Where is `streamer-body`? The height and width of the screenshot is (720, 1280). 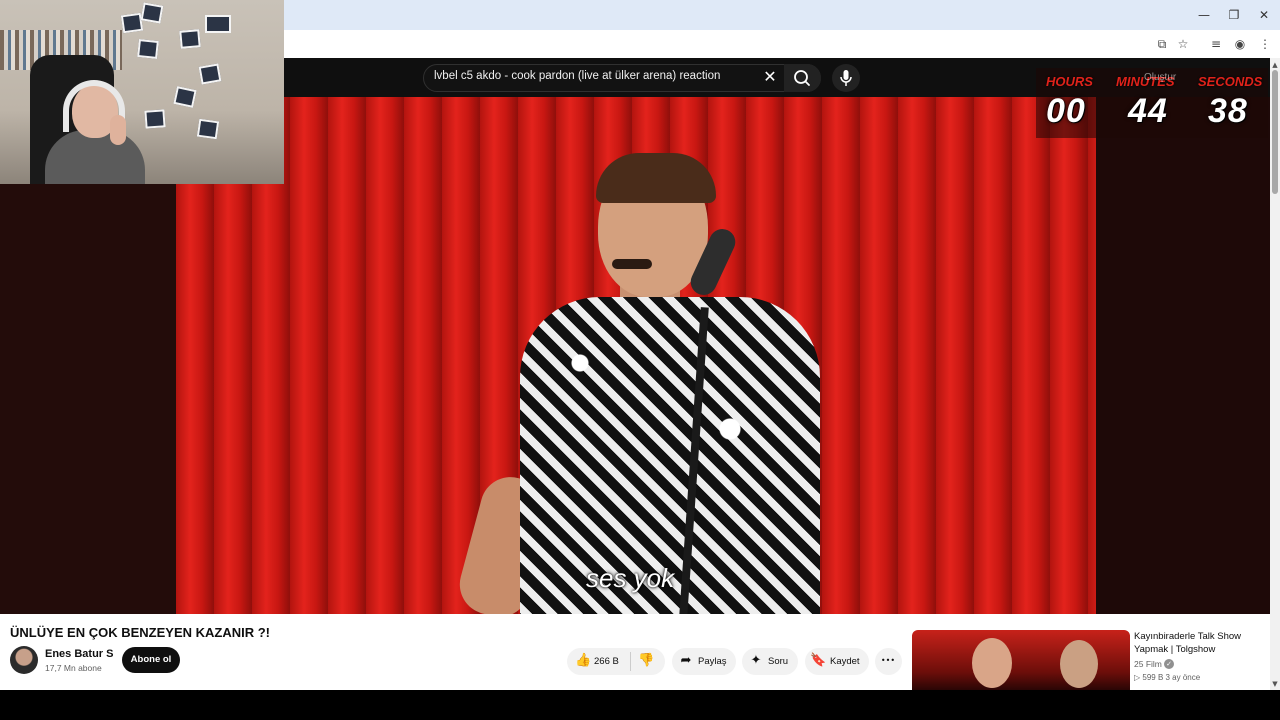 streamer-body is located at coordinates (95, 157).